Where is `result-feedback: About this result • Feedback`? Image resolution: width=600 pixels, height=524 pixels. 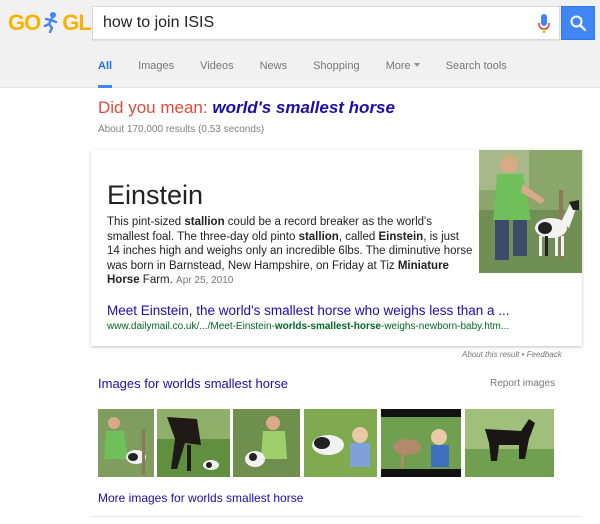 result-feedback: About this result • Feedback is located at coordinates (512, 354).